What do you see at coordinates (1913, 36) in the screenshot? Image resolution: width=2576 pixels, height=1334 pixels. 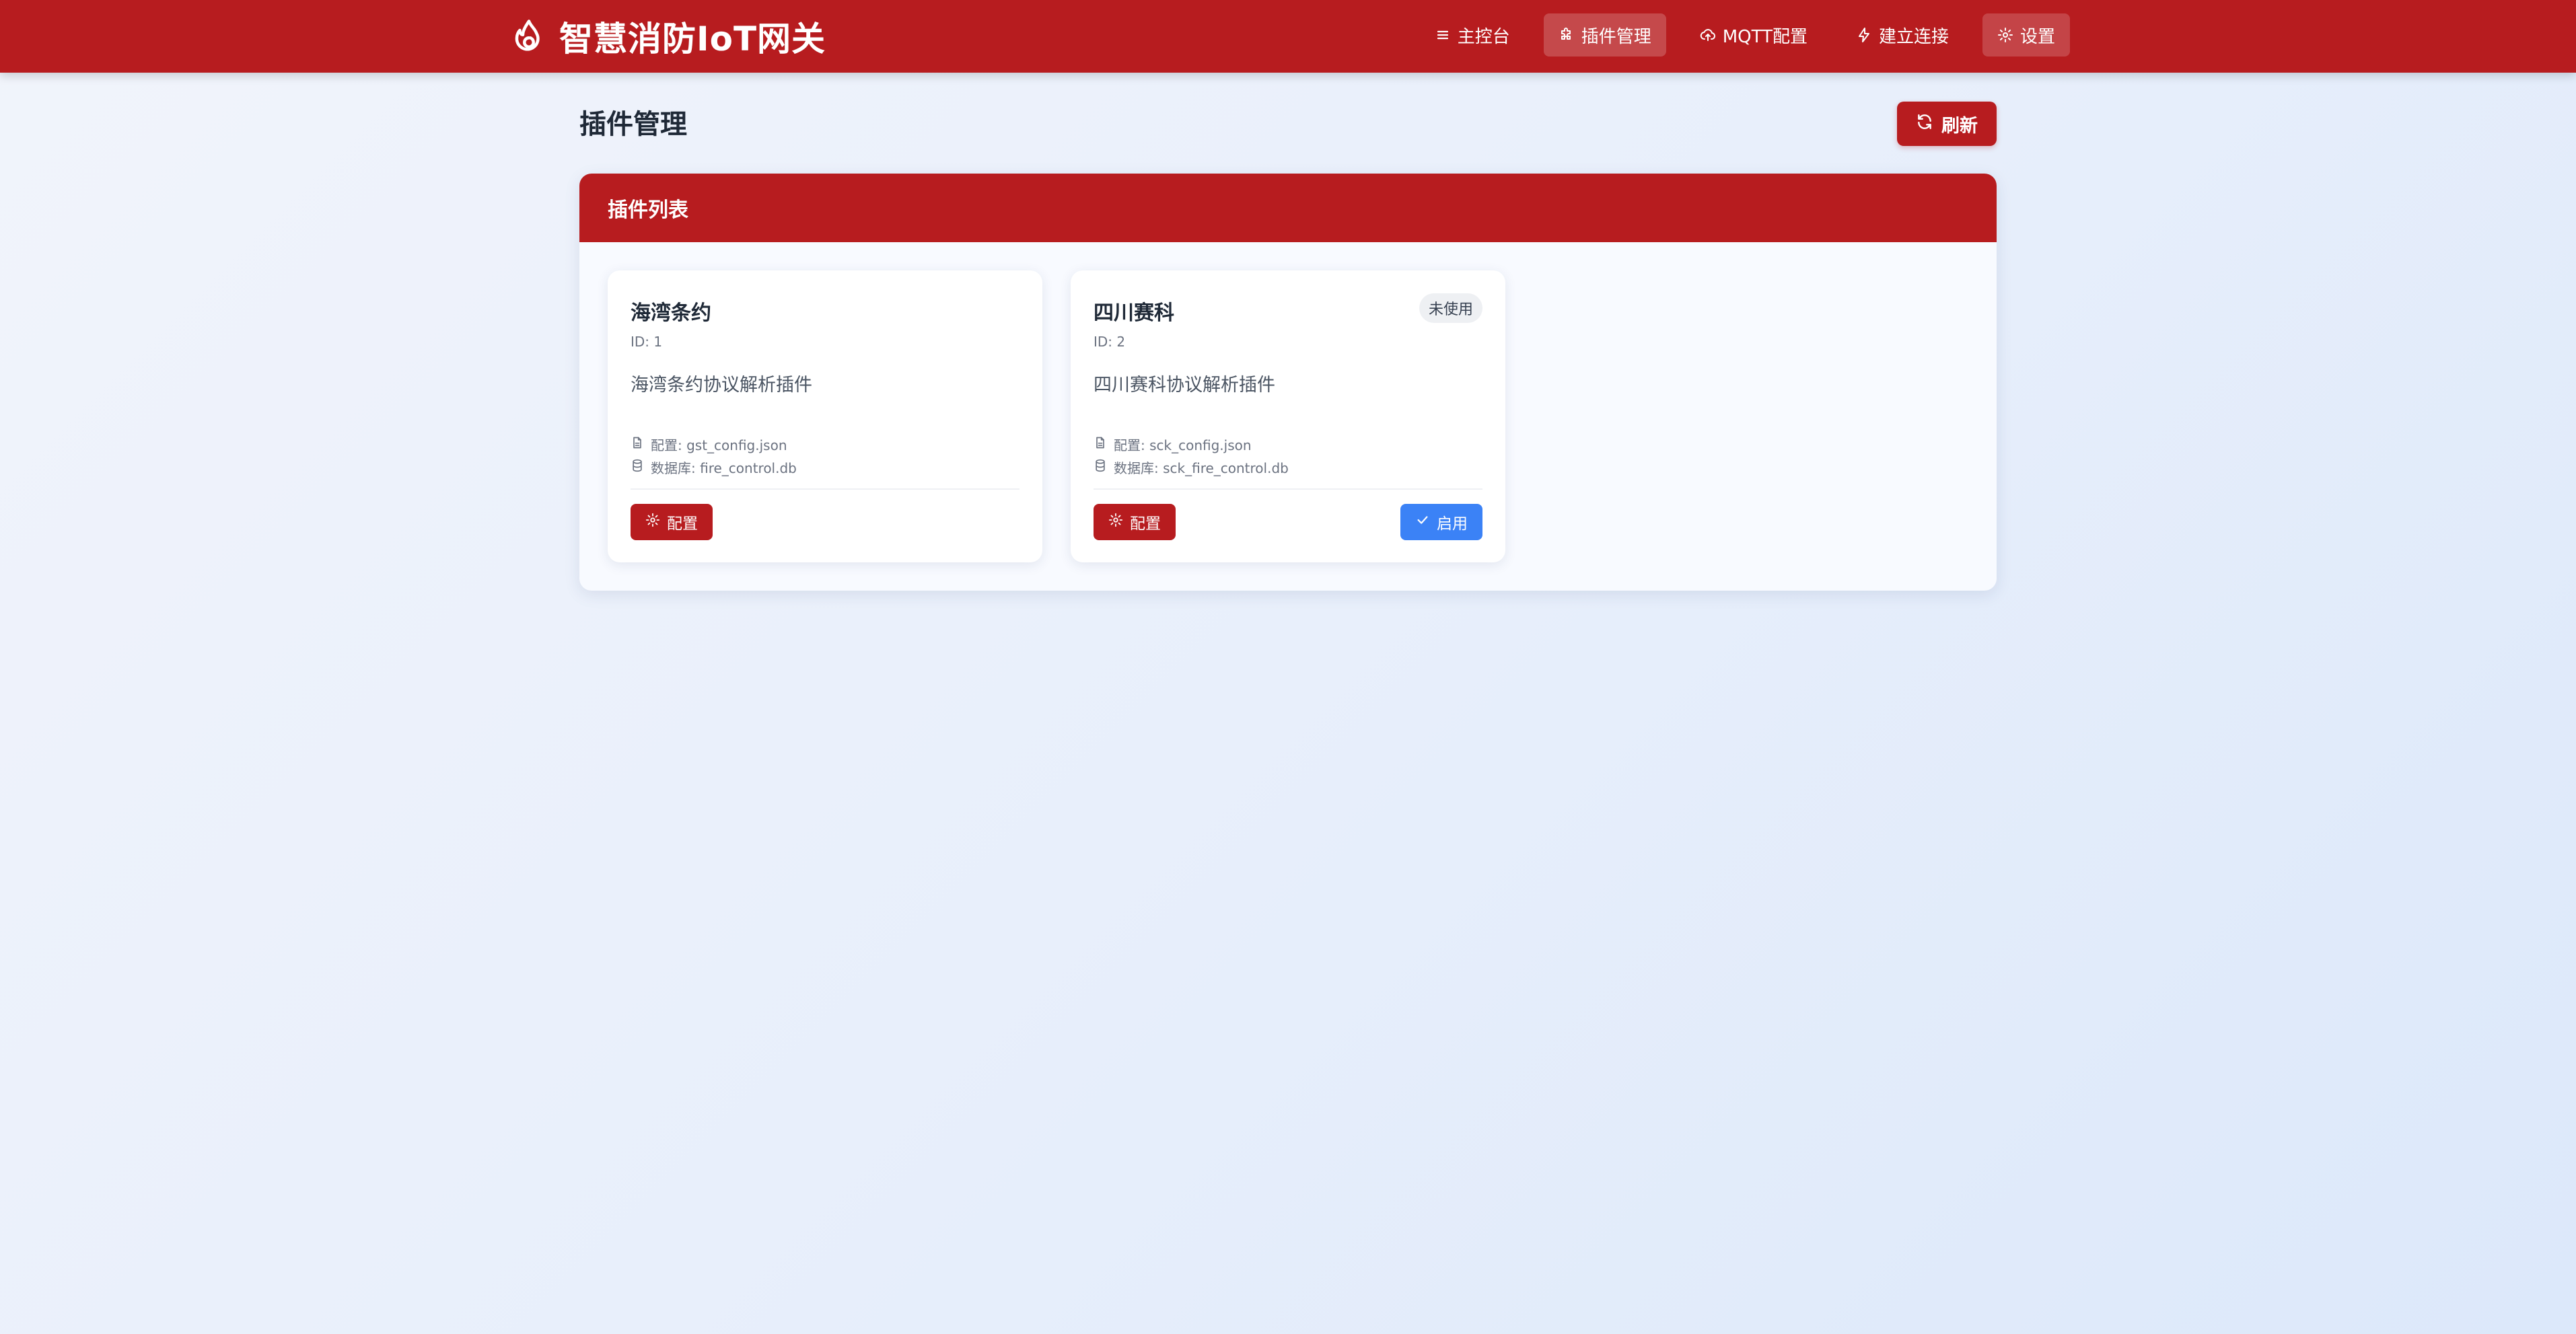 I see `nav-item-label: 建立连接` at bounding box center [1913, 36].